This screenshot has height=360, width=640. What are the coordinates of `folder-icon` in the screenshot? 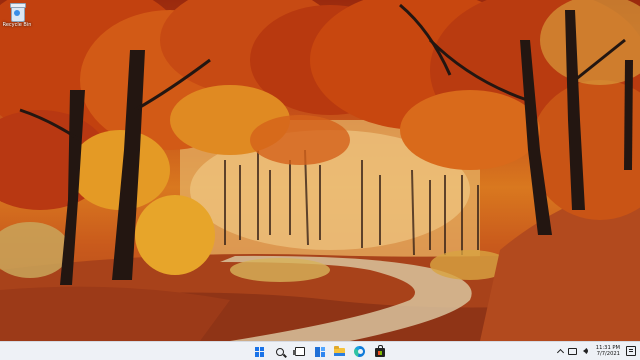 It's located at (339, 350).